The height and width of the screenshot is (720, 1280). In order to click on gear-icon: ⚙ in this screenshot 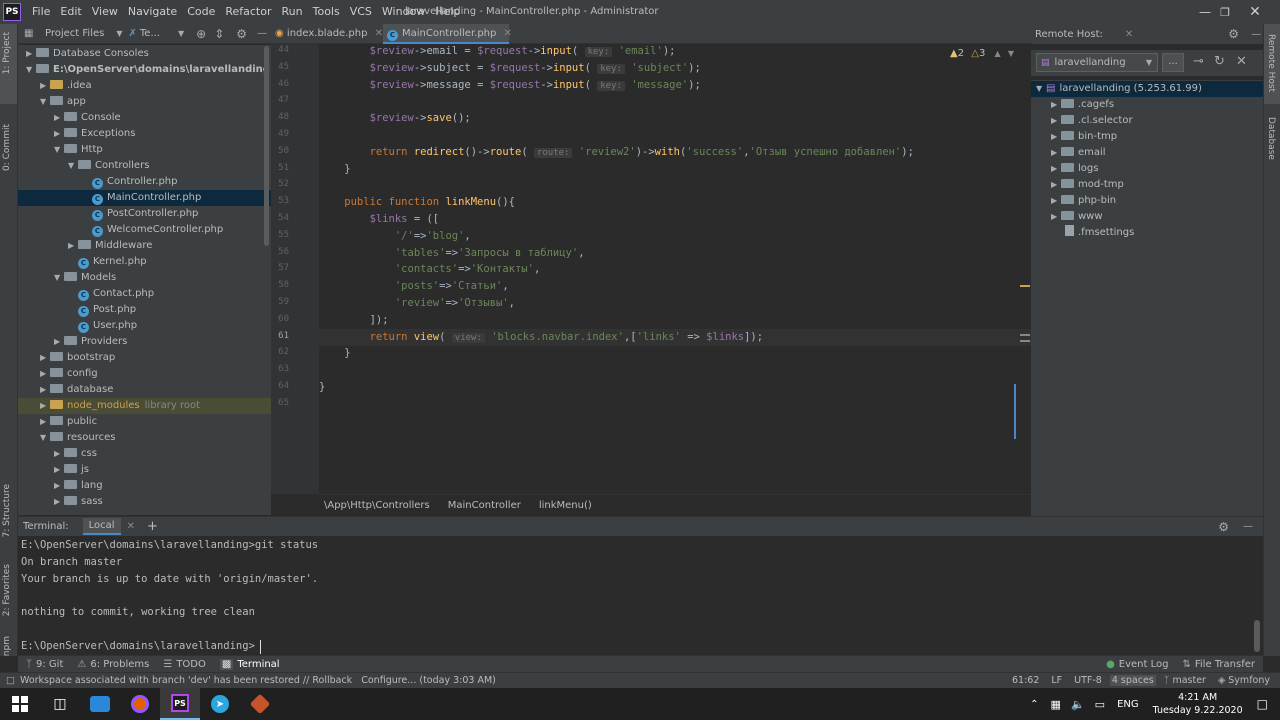, I will do `click(1233, 34)`.